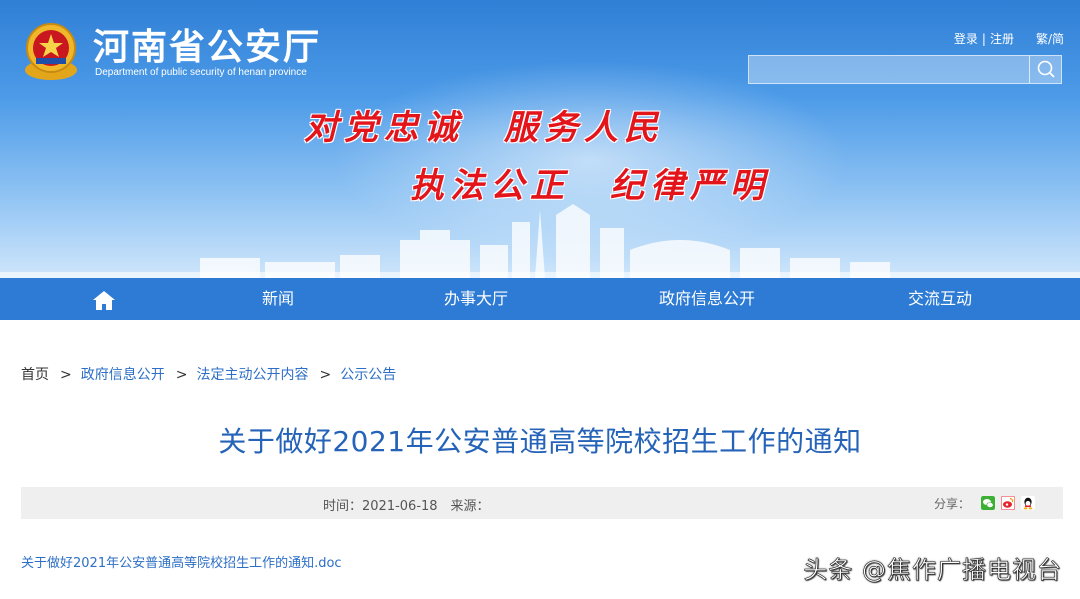  I want to click on nav-item-interaction: 交流互动, so click(940, 299).